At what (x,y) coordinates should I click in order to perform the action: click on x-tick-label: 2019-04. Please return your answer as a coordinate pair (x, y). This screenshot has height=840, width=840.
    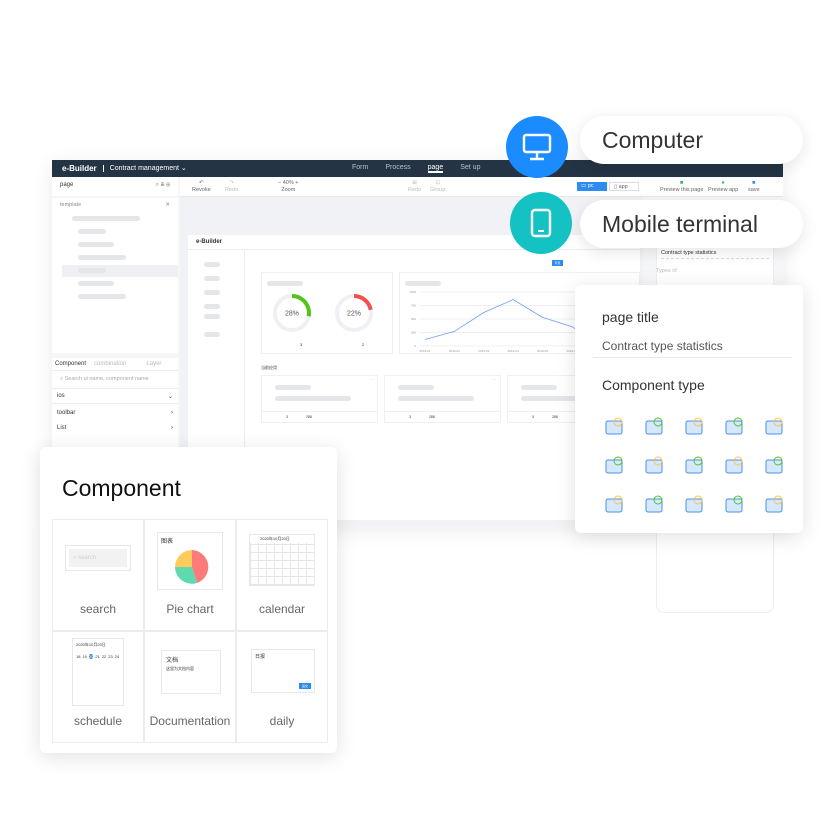
    Looking at the image, I should click on (513, 351).